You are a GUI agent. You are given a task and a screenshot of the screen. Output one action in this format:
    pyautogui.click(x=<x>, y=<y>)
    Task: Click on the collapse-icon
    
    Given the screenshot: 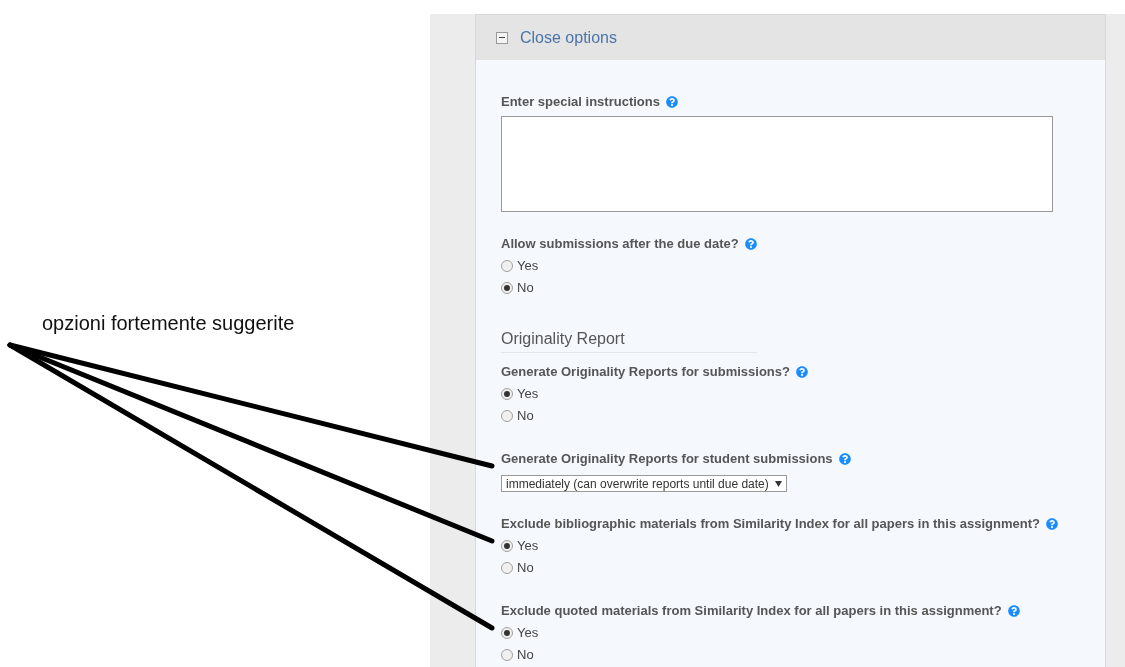 What is the action you would take?
    pyautogui.click(x=502, y=37)
    